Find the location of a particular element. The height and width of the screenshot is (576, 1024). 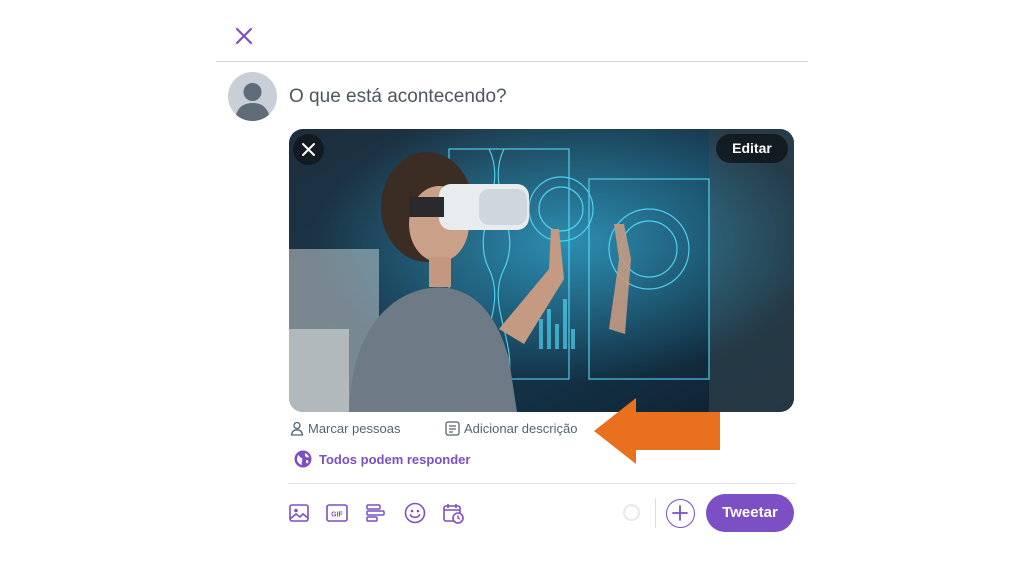

tweet-button: Tweetar is located at coordinates (750, 513).